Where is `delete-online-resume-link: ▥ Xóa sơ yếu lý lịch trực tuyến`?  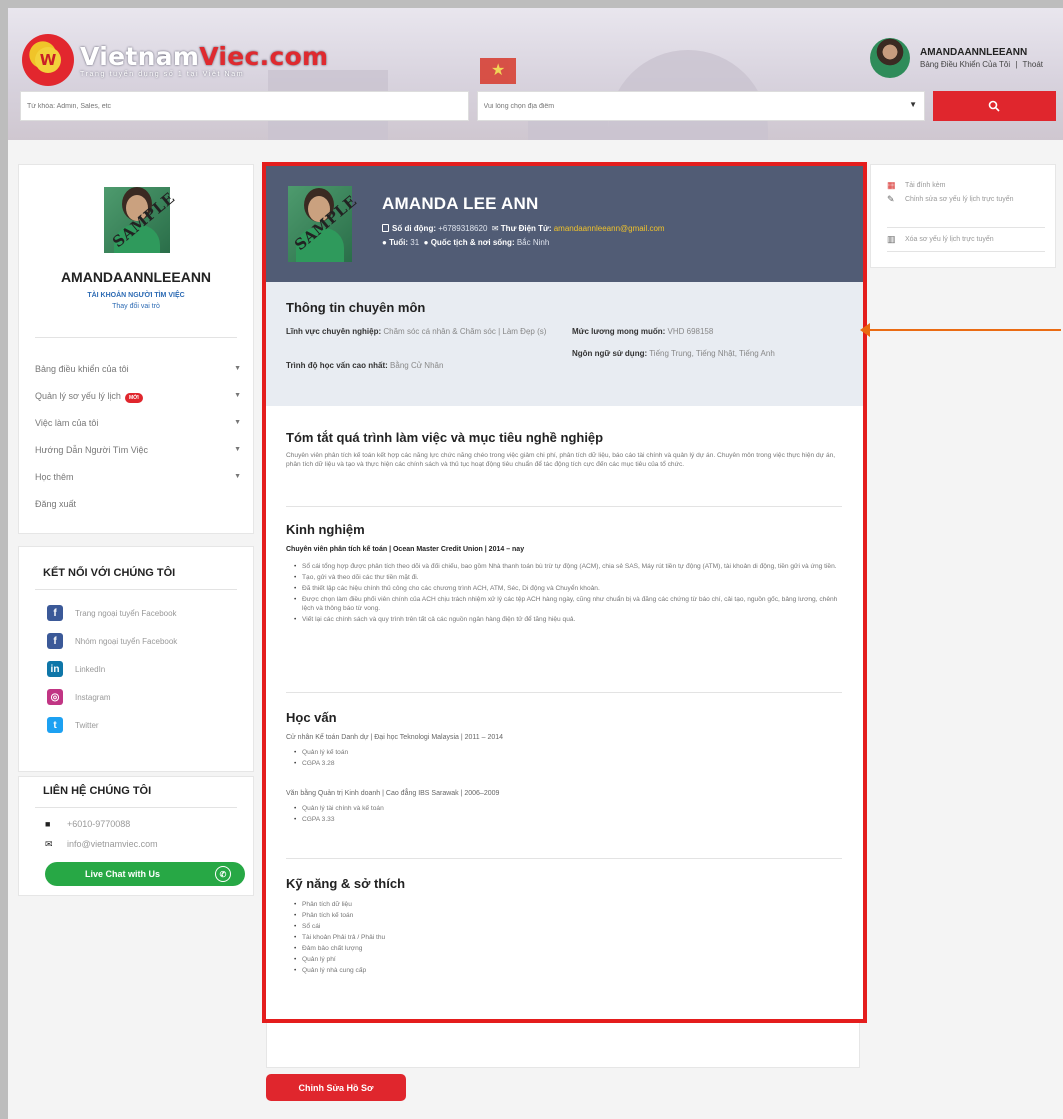
delete-online-resume-link: ▥ Xóa sơ yếu lý lịch trực tuyến is located at coordinates (967, 239).